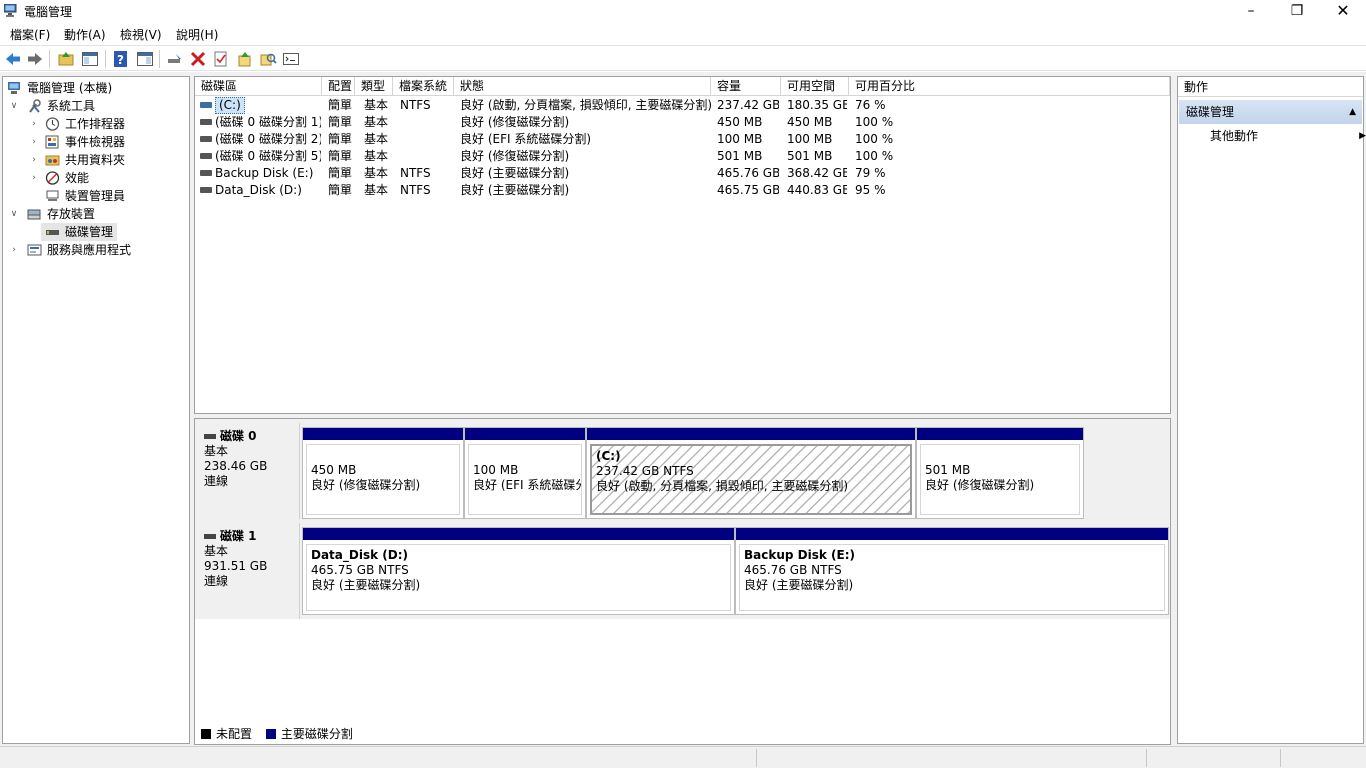 The width and height of the screenshot is (1366, 768). Describe the element at coordinates (740, 139) in the screenshot. I see `cell-capacity: 100 MB` at that location.